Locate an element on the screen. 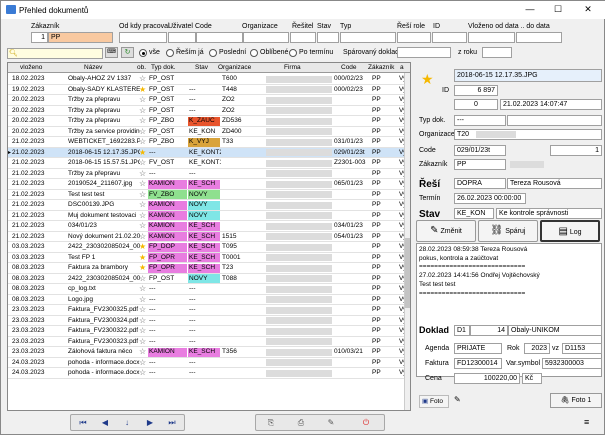 The height and width of the screenshot is (435, 605). vlozeno-from-field is located at coordinates (491, 37).